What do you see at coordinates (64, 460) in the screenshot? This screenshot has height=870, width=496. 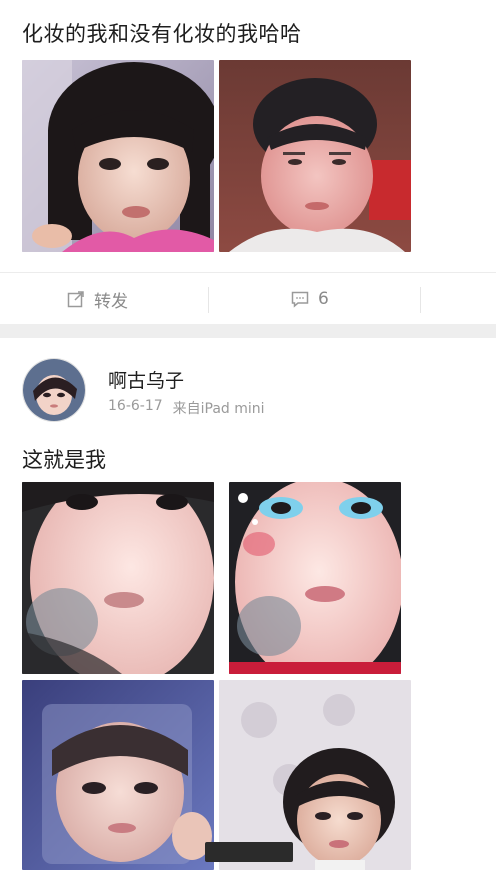 I see `post-text: 这就是我` at bounding box center [64, 460].